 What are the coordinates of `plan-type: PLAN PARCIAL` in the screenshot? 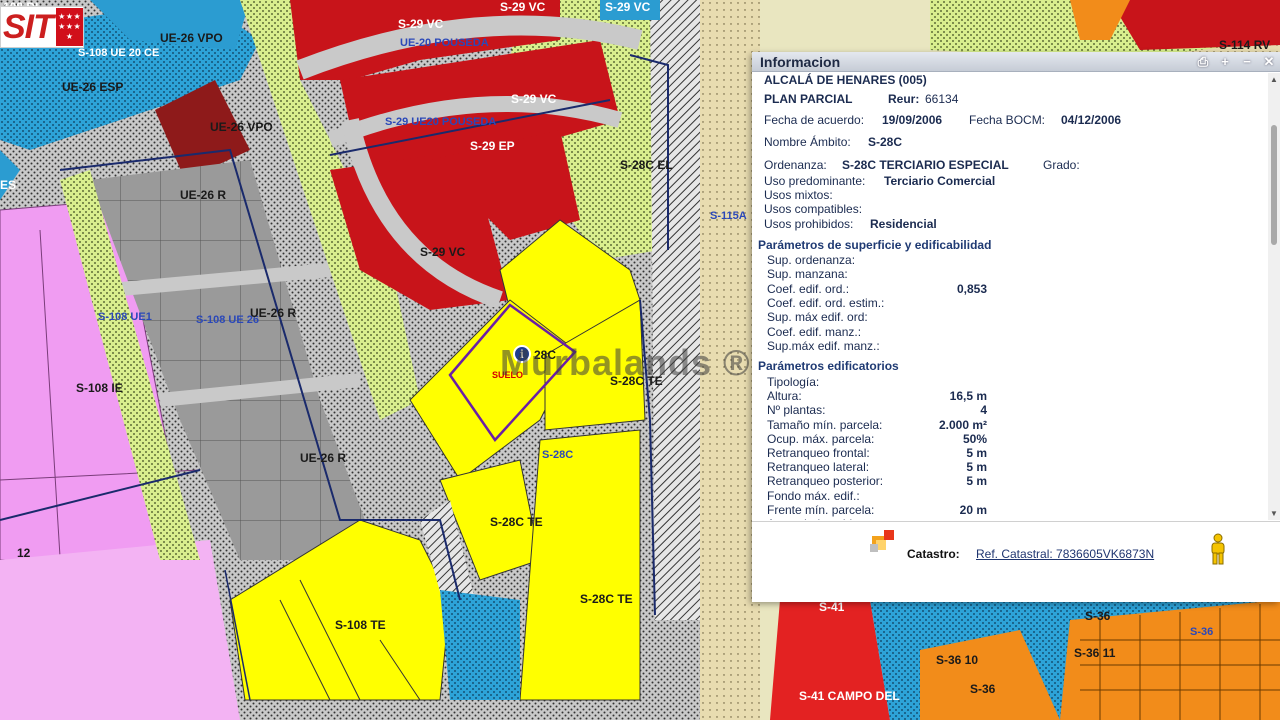 It's located at (808, 99).